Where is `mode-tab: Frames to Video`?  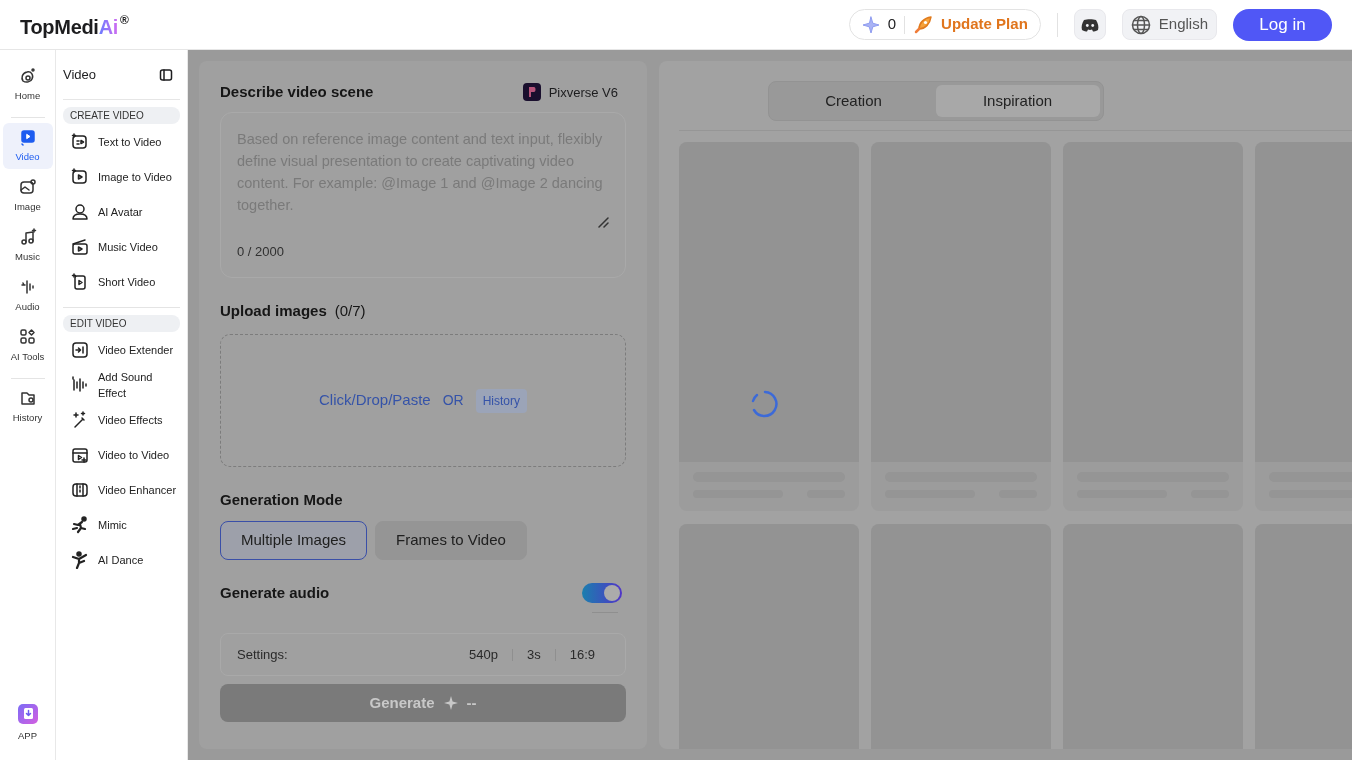 mode-tab: Frames to Video is located at coordinates (451, 540).